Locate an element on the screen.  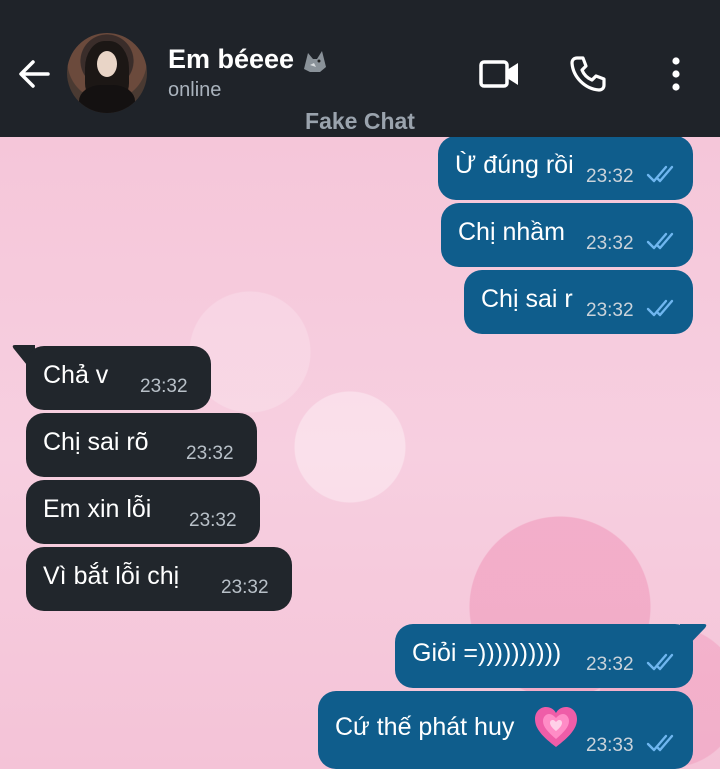
message-time: 23:33 is located at coordinates (610, 745).